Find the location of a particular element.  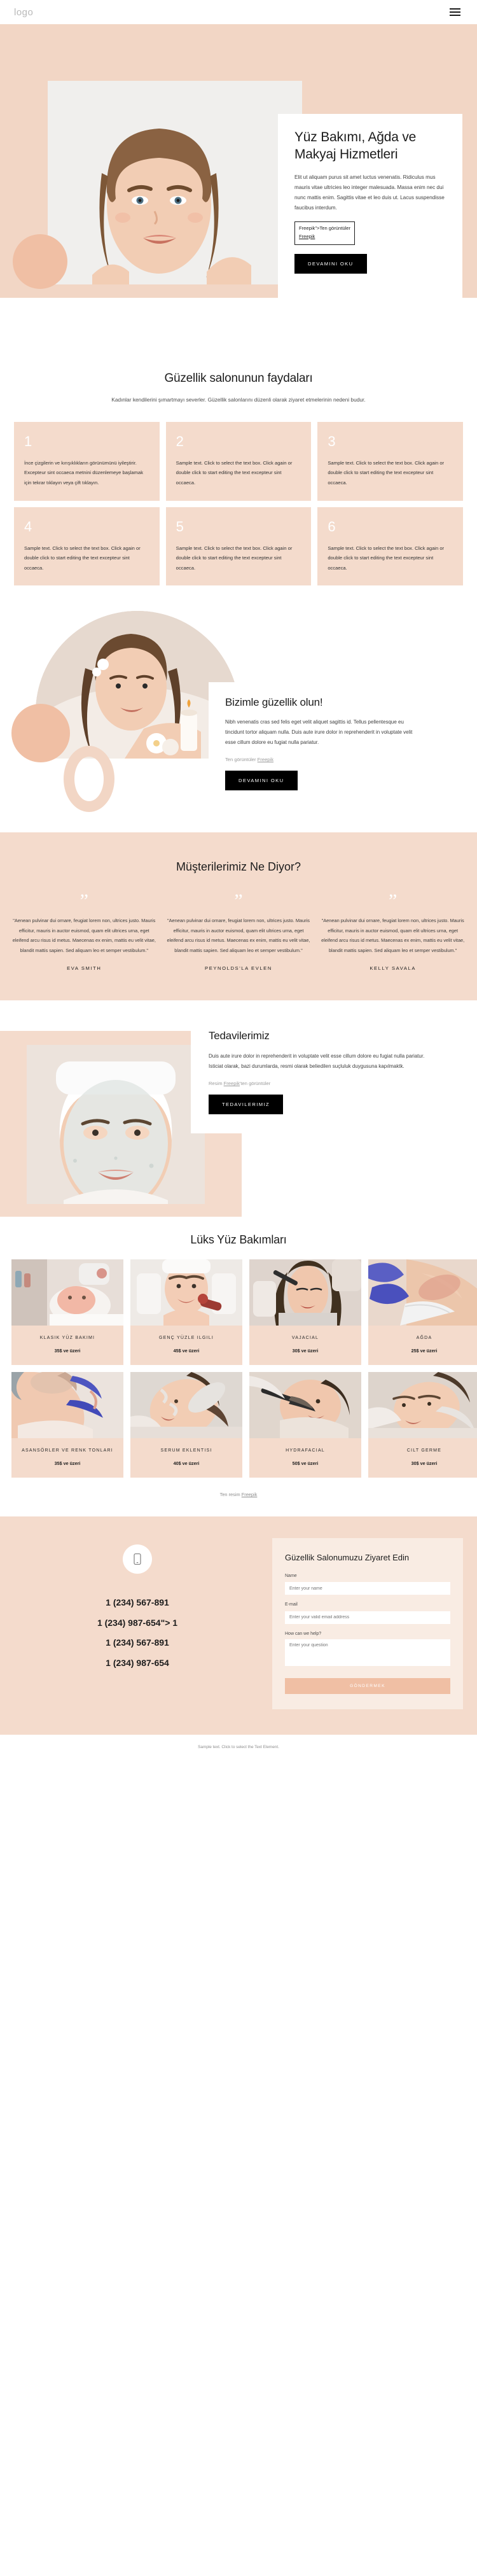

gallery-image-rf-device is located at coordinates (186, 1292).